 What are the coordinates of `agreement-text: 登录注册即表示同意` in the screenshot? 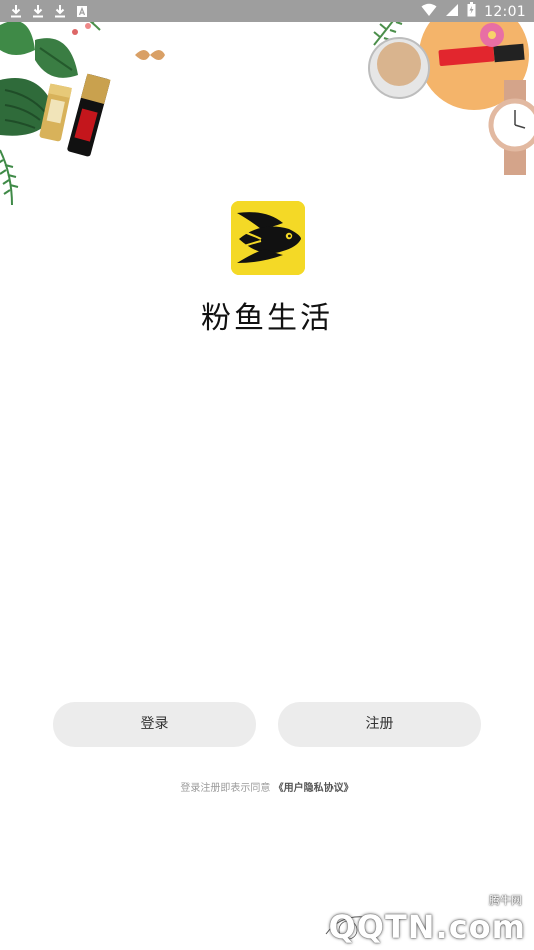 It's located at (225, 788).